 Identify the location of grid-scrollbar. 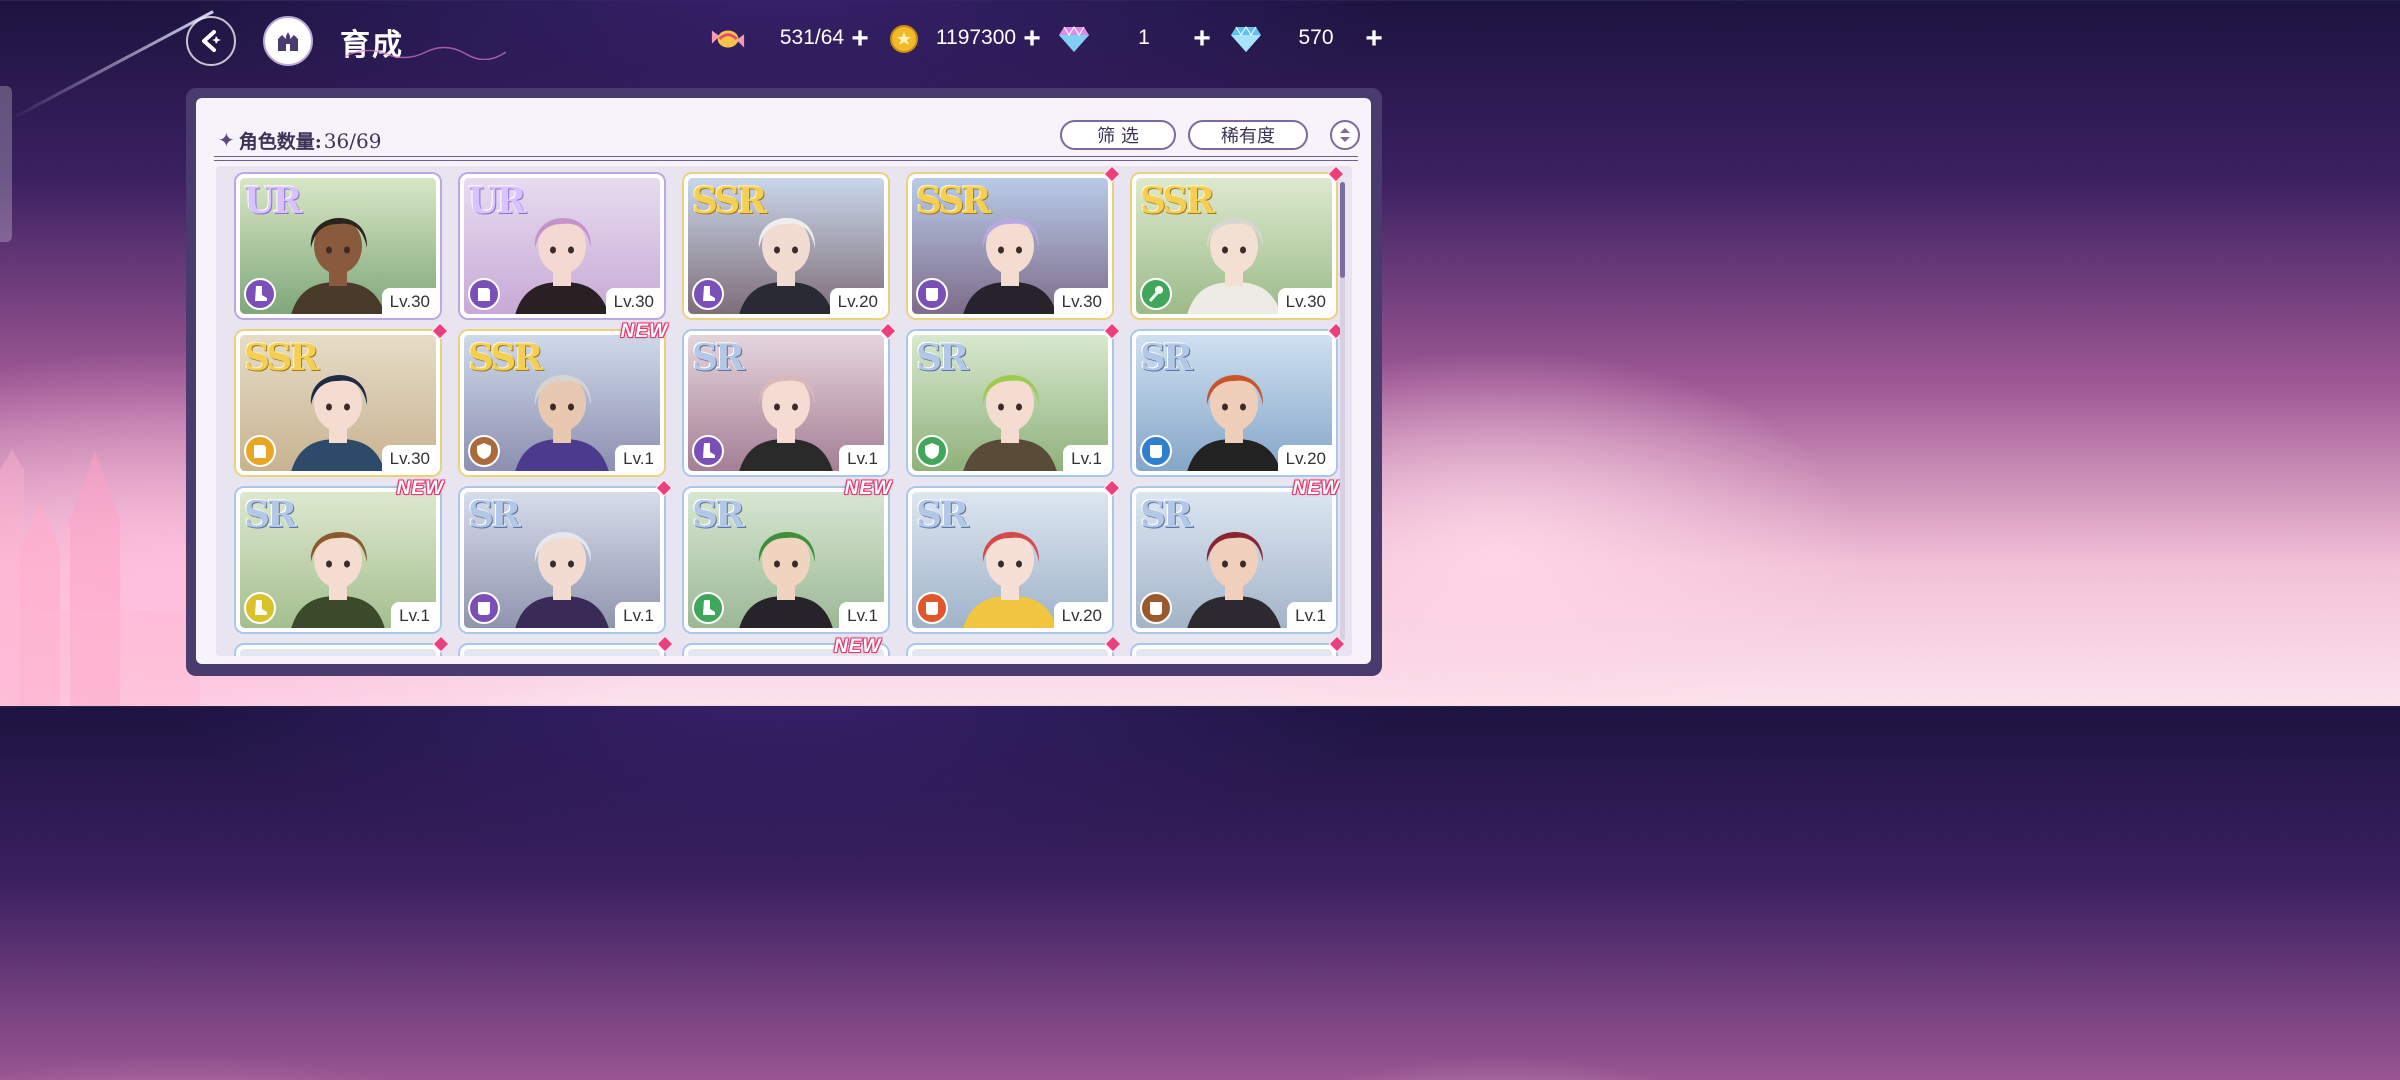
(1342, 411).